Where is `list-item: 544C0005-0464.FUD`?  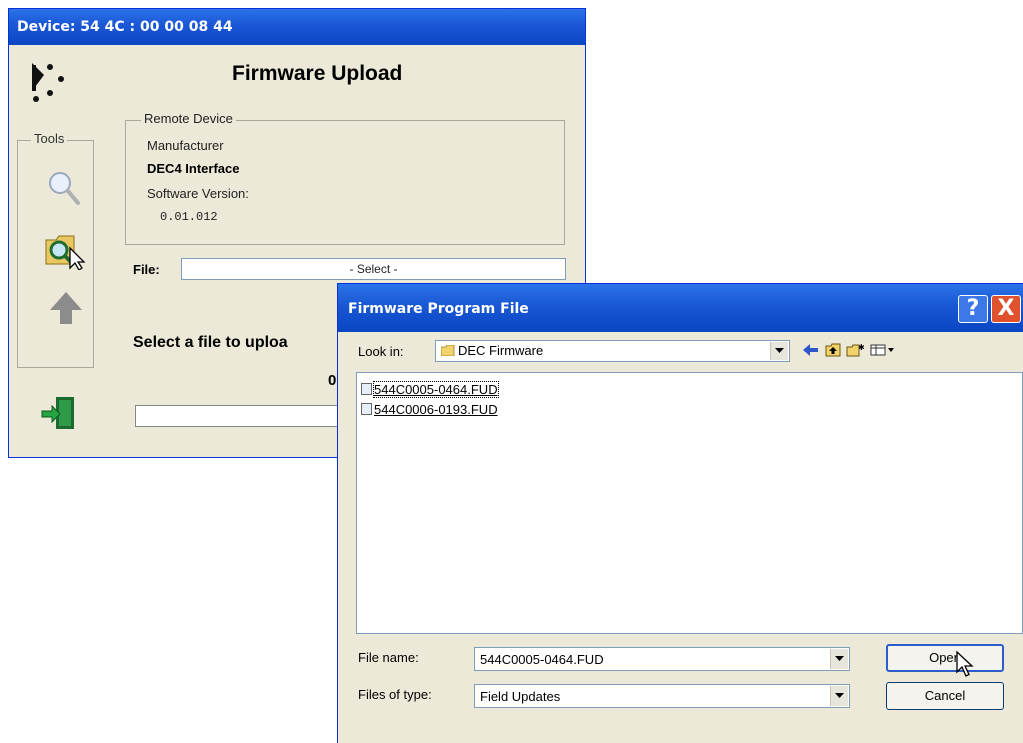
list-item: 544C0005-0464.FUD is located at coordinates (430, 389).